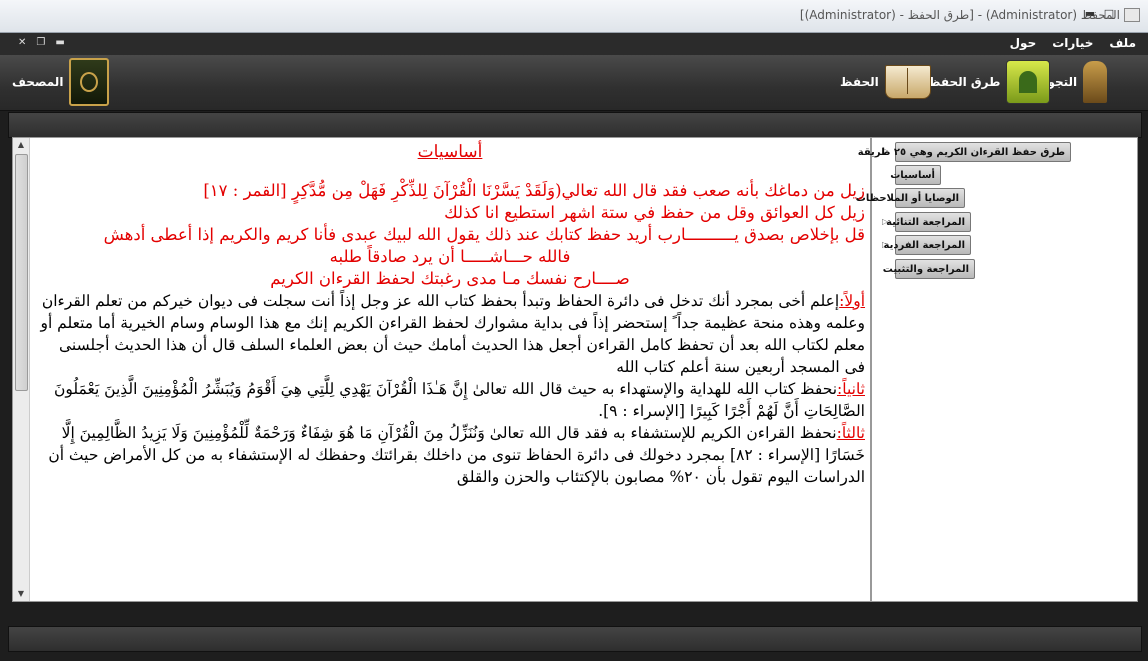 The width and height of the screenshot is (1148, 661). I want to click on tree-node-basics: أساسيات, so click(915, 175).